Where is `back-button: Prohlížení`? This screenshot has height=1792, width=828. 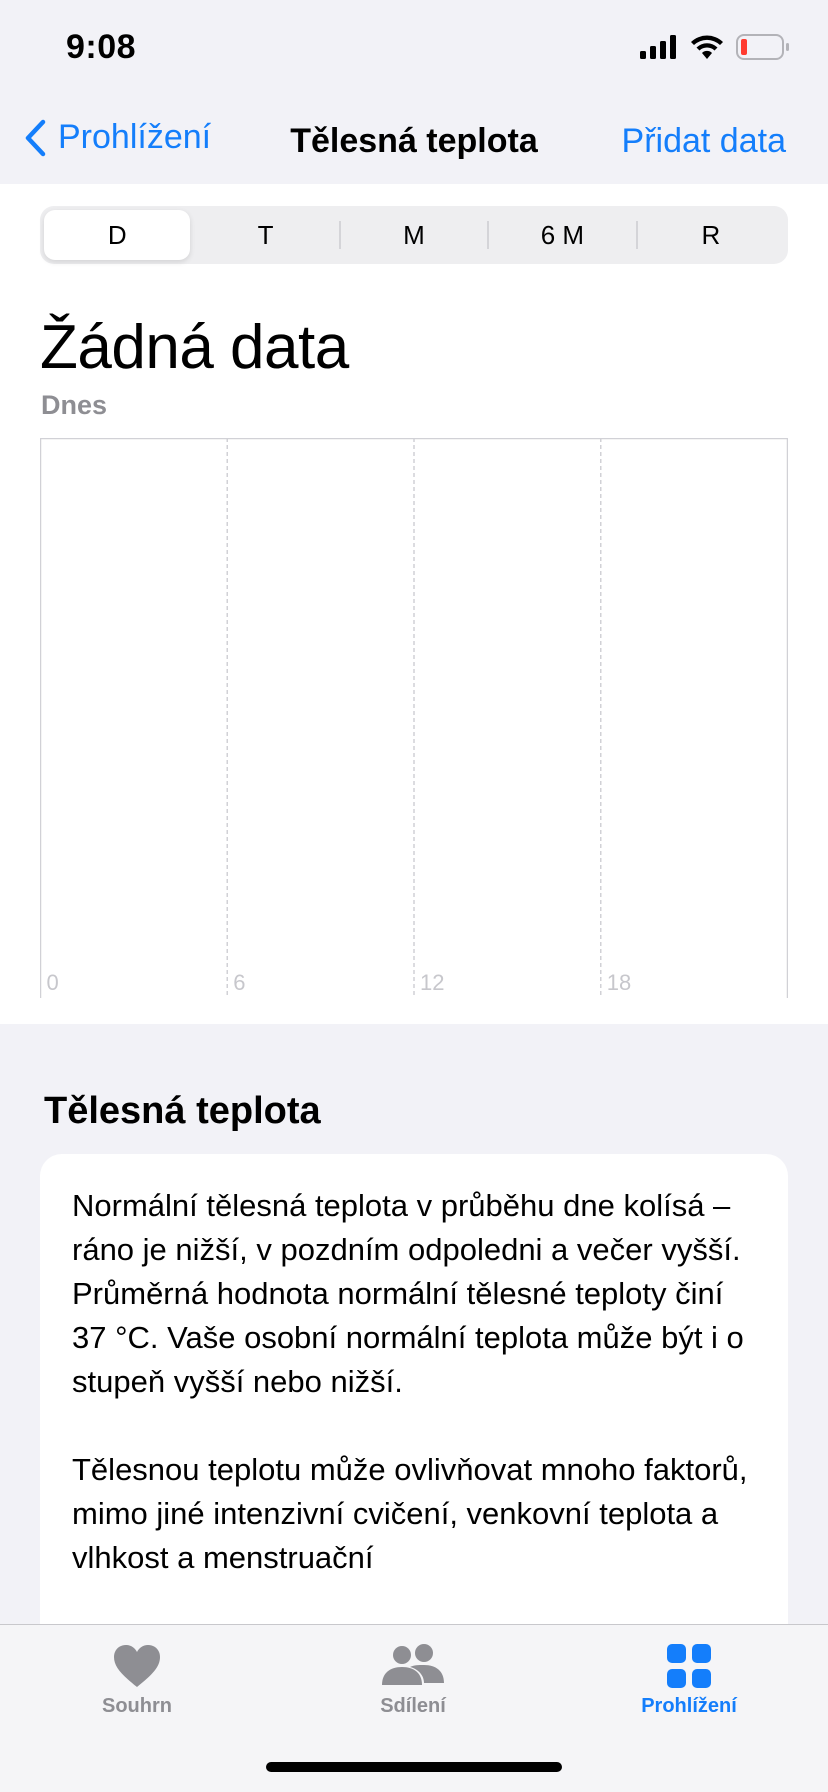 back-button: Prohlížení is located at coordinates (117, 137).